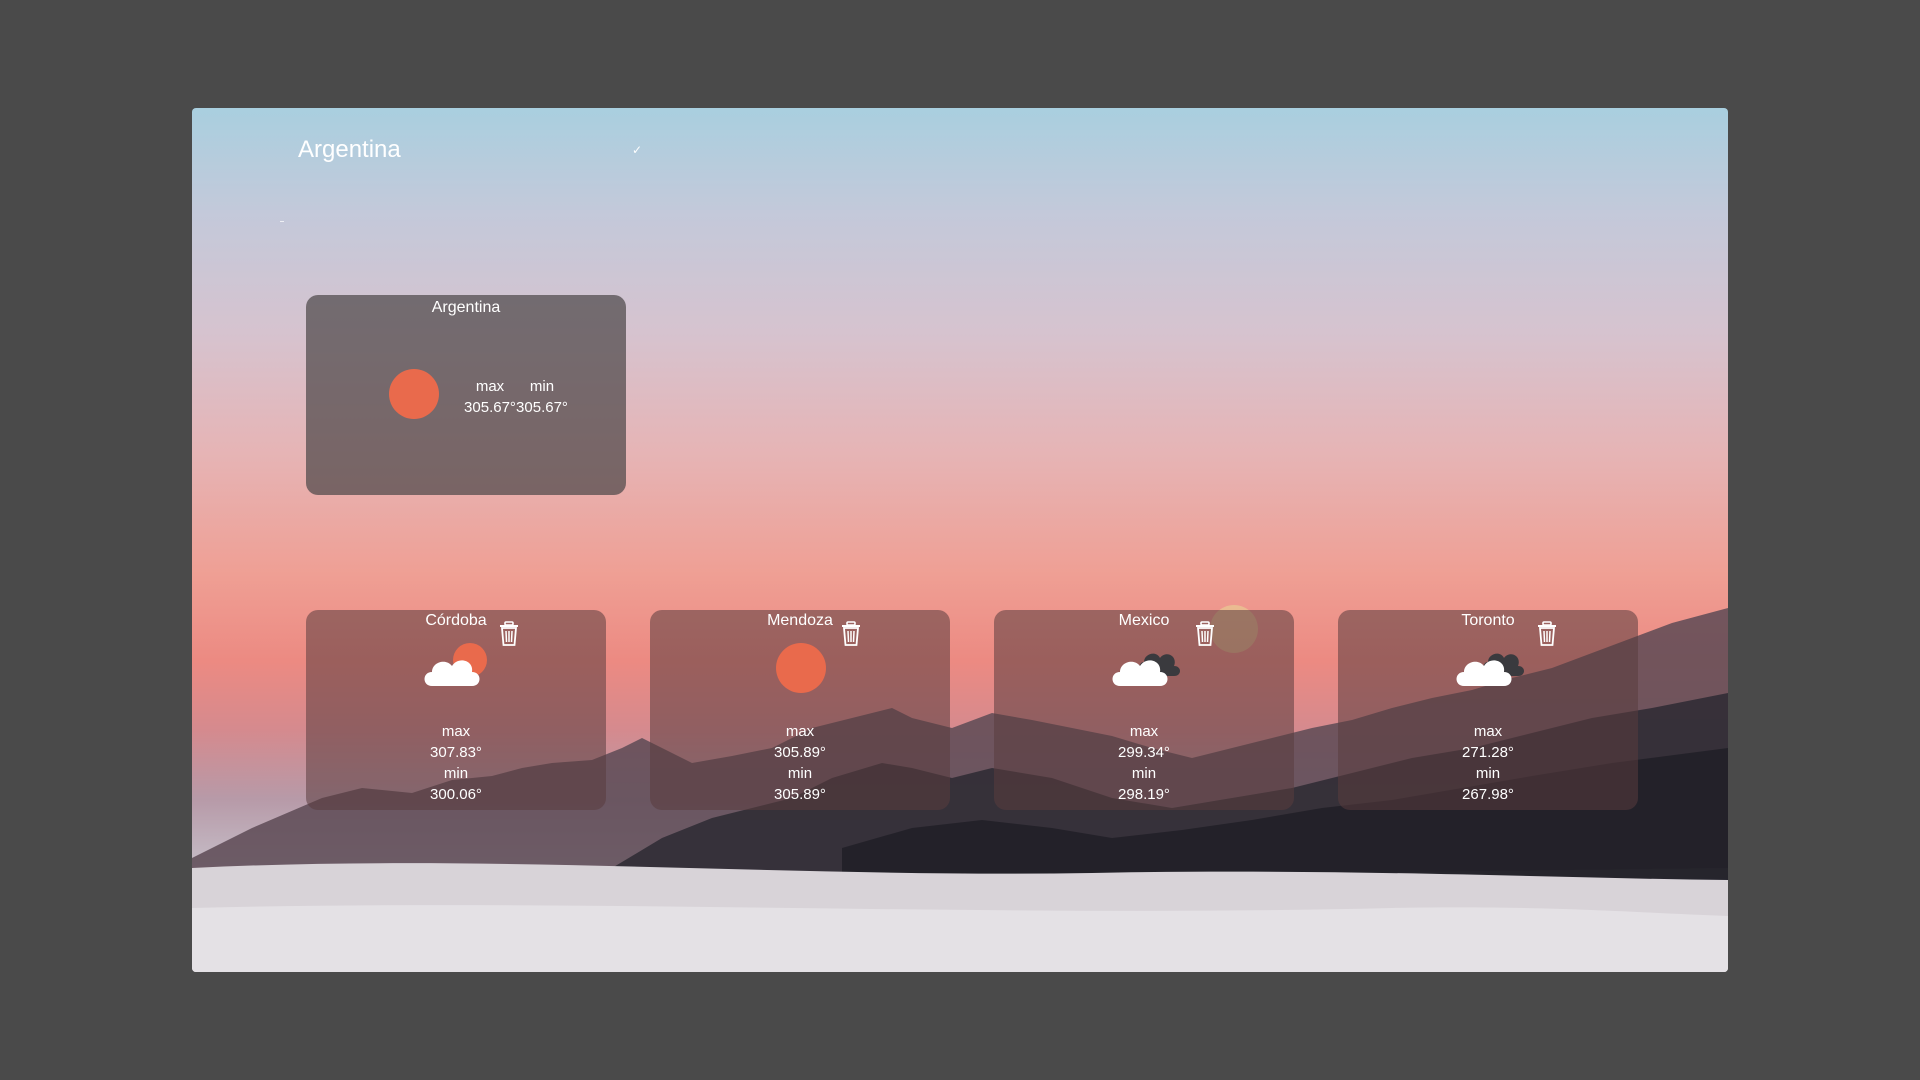 The width and height of the screenshot is (1920, 1080). Describe the element at coordinates (490, 407) in the screenshot. I see `max-value: 305.67°` at that location.